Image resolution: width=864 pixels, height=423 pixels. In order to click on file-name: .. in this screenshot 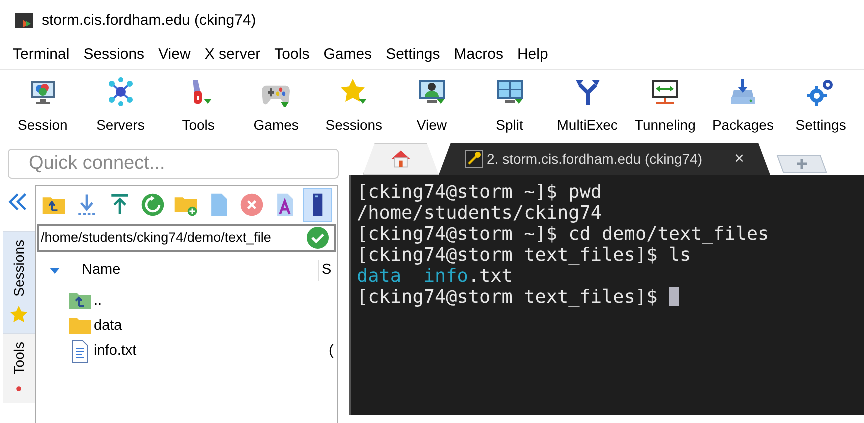, I will do `click(210, 301)`.